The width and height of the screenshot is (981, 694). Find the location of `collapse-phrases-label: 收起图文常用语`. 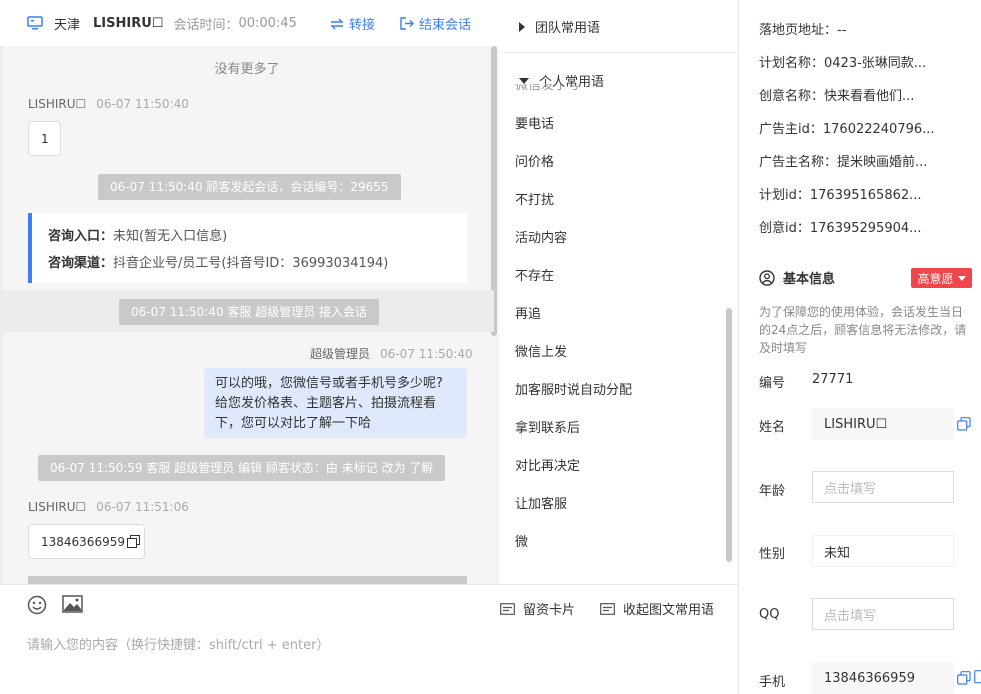

collapse-phrases-label: 收起图文常用语 is located at coordinates (669, 610).